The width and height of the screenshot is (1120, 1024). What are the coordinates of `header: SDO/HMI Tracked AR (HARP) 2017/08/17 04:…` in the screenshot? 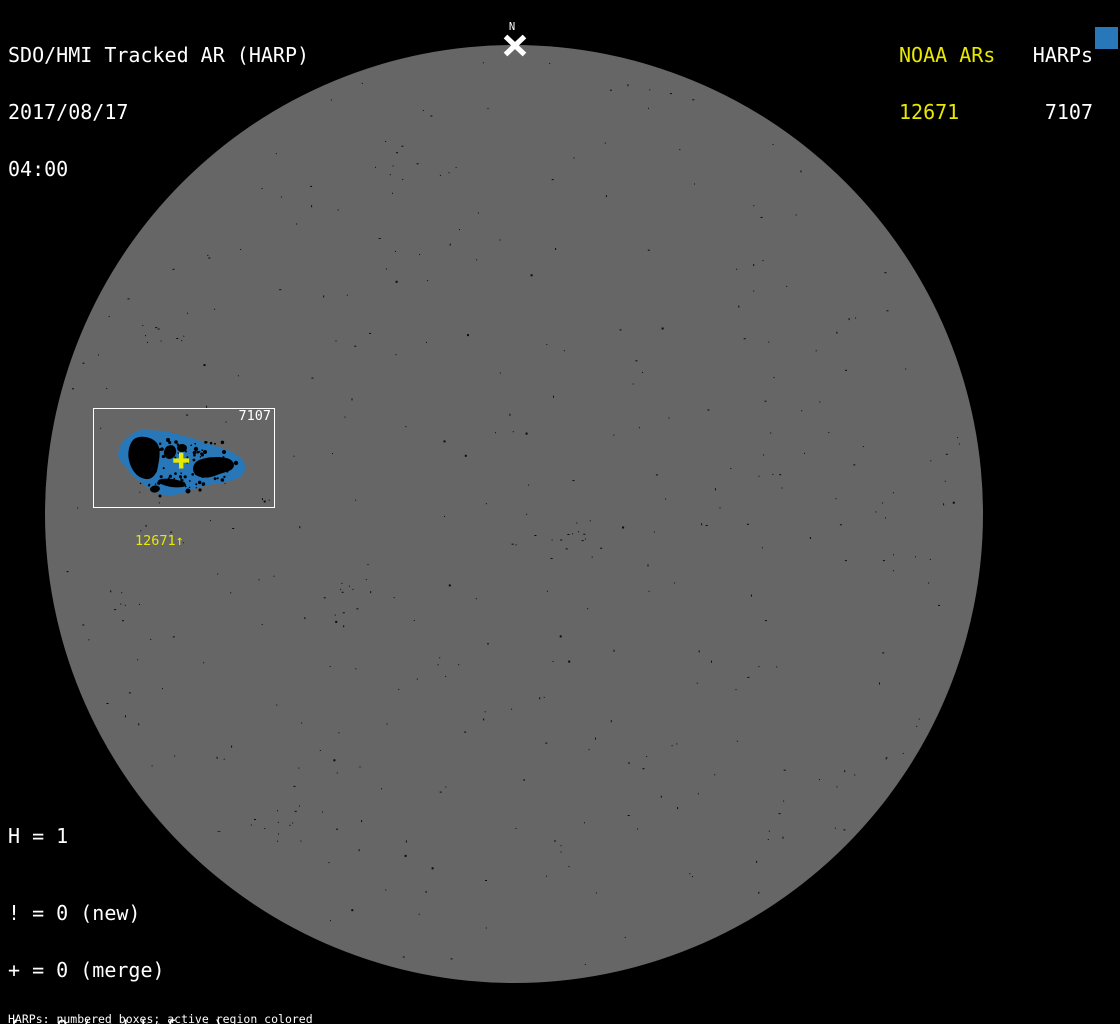 It's located at (158, 112).